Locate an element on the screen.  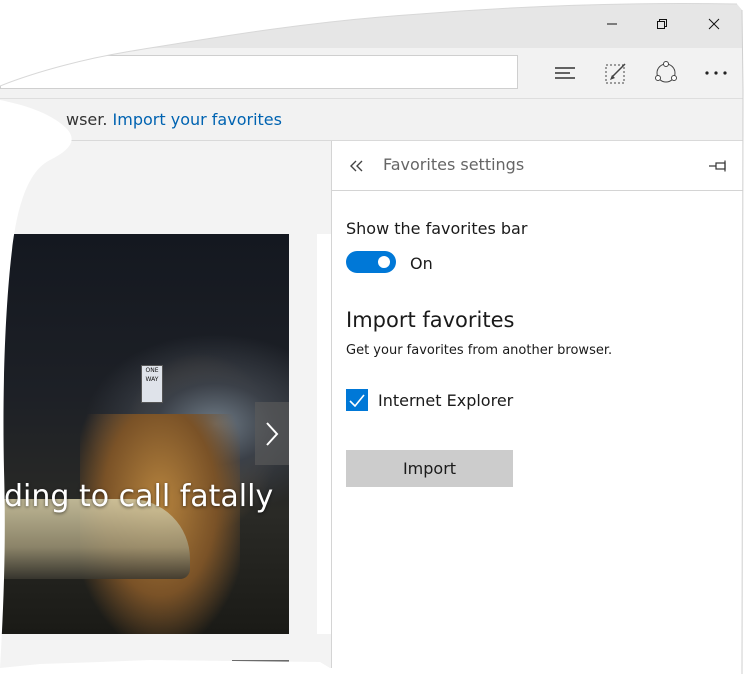
favorites-bar: wser. Import your favorites is located at coordinates (375, 120).